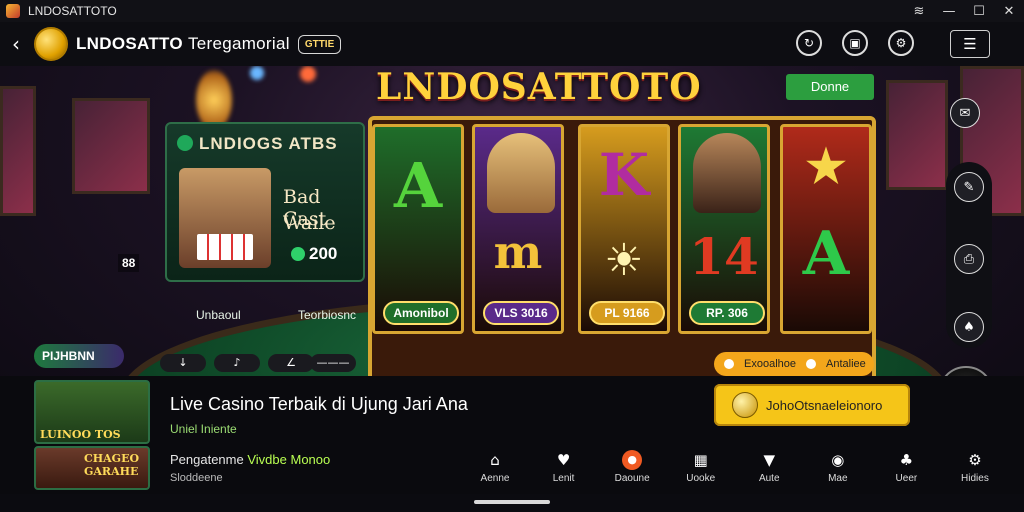  I want to click on chip-count: 88, so click(129, 263).